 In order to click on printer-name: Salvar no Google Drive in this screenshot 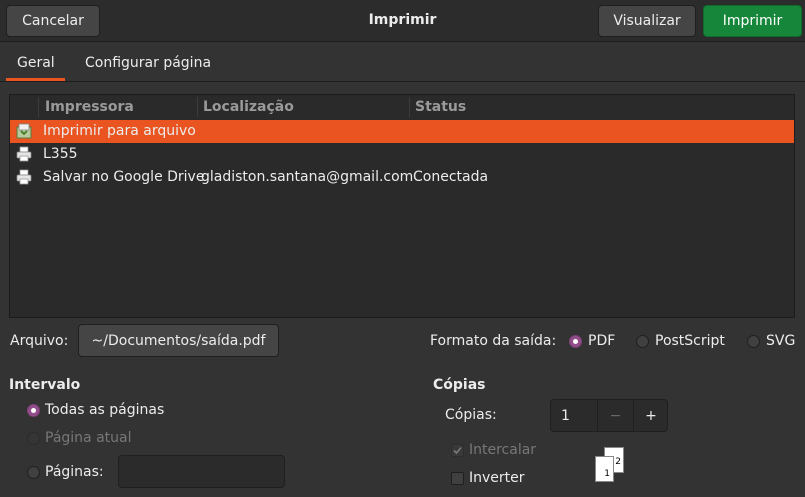, I will do `click(124, 177)`.